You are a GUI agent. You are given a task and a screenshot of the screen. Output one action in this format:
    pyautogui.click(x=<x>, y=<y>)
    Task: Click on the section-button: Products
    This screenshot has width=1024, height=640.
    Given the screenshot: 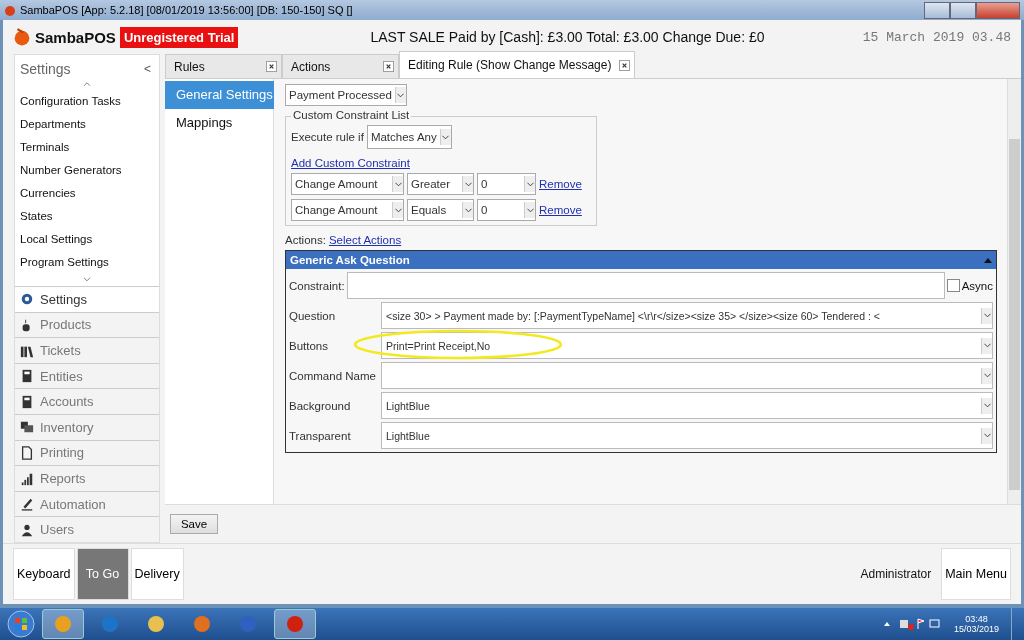 What is the action you would take?
    pyautogui.click(x=87, y=324)
    